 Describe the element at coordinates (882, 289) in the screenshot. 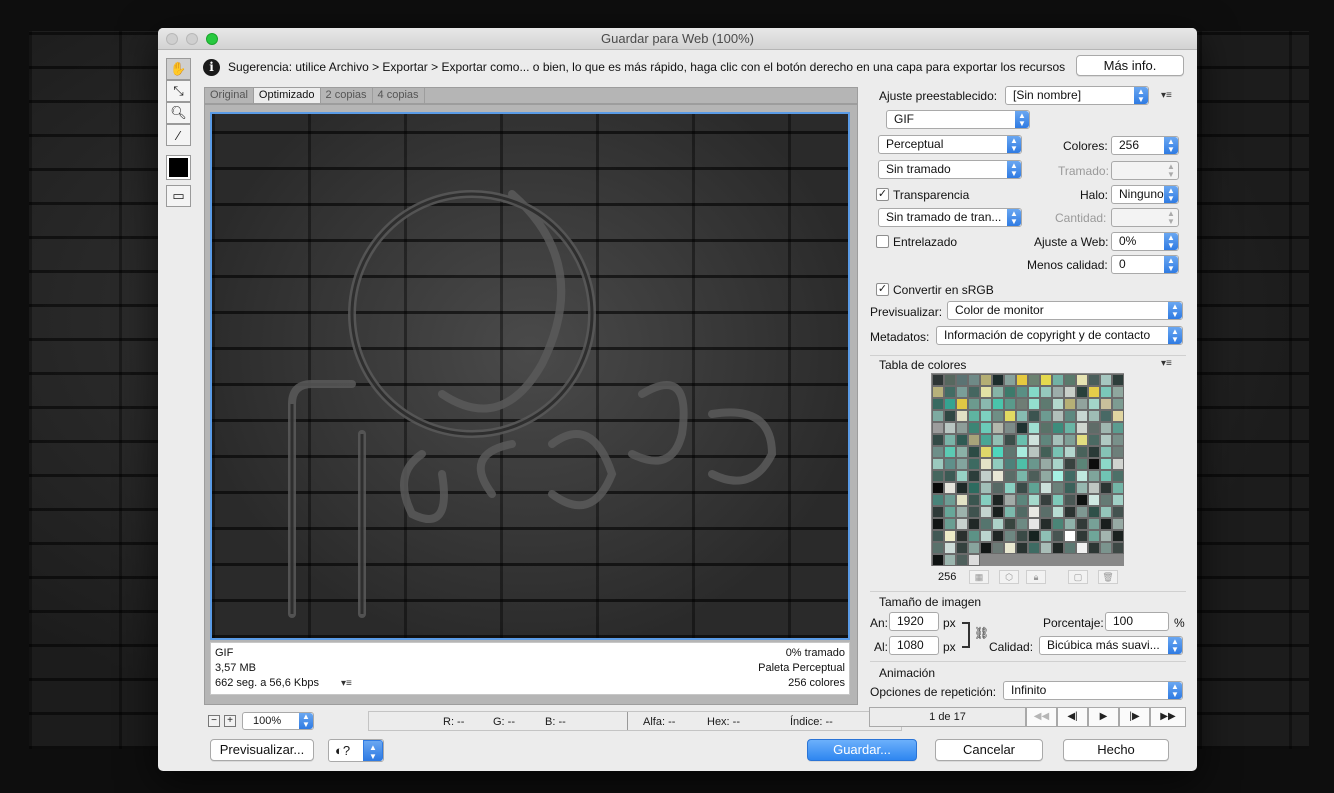

I see `srgb-checkbox: ✓` at that location.